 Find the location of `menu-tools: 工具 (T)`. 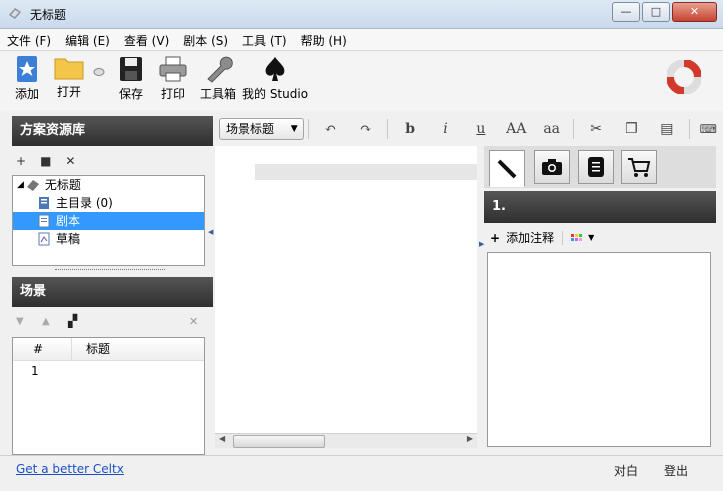

menu-tools: 工具 (T) is located at coordinates (264, 39).